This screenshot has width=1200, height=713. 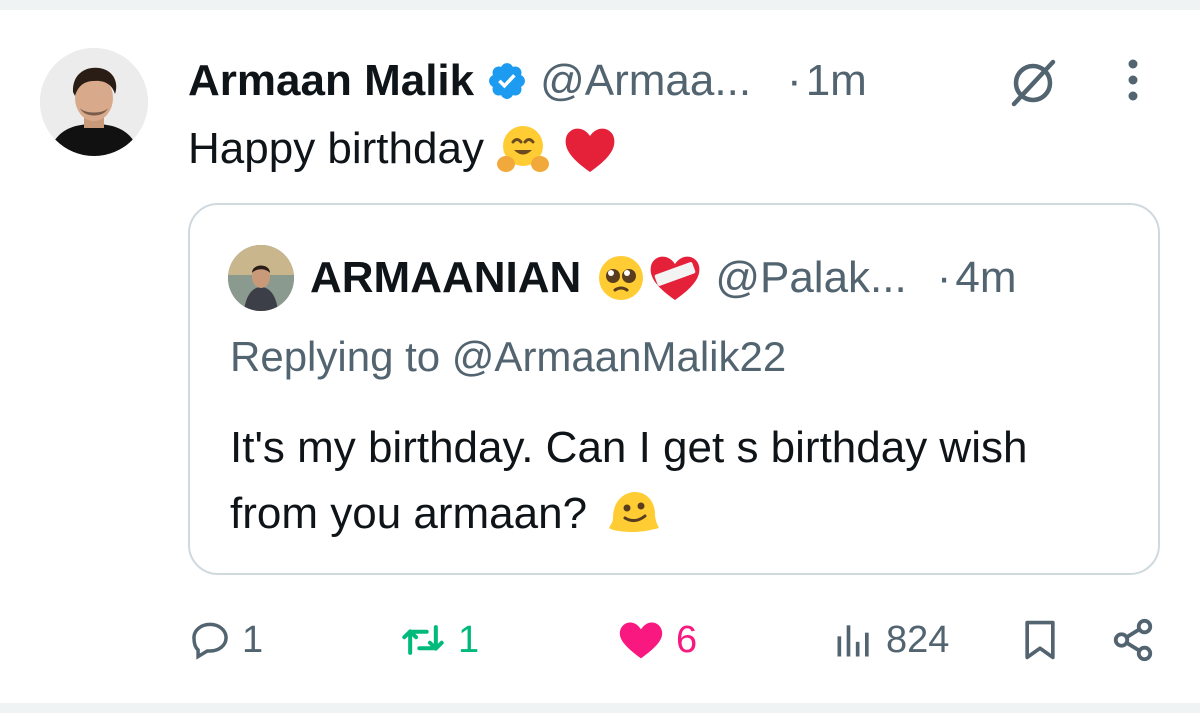 I want to click on bookmark-icon, so click(x=1040, y=640).